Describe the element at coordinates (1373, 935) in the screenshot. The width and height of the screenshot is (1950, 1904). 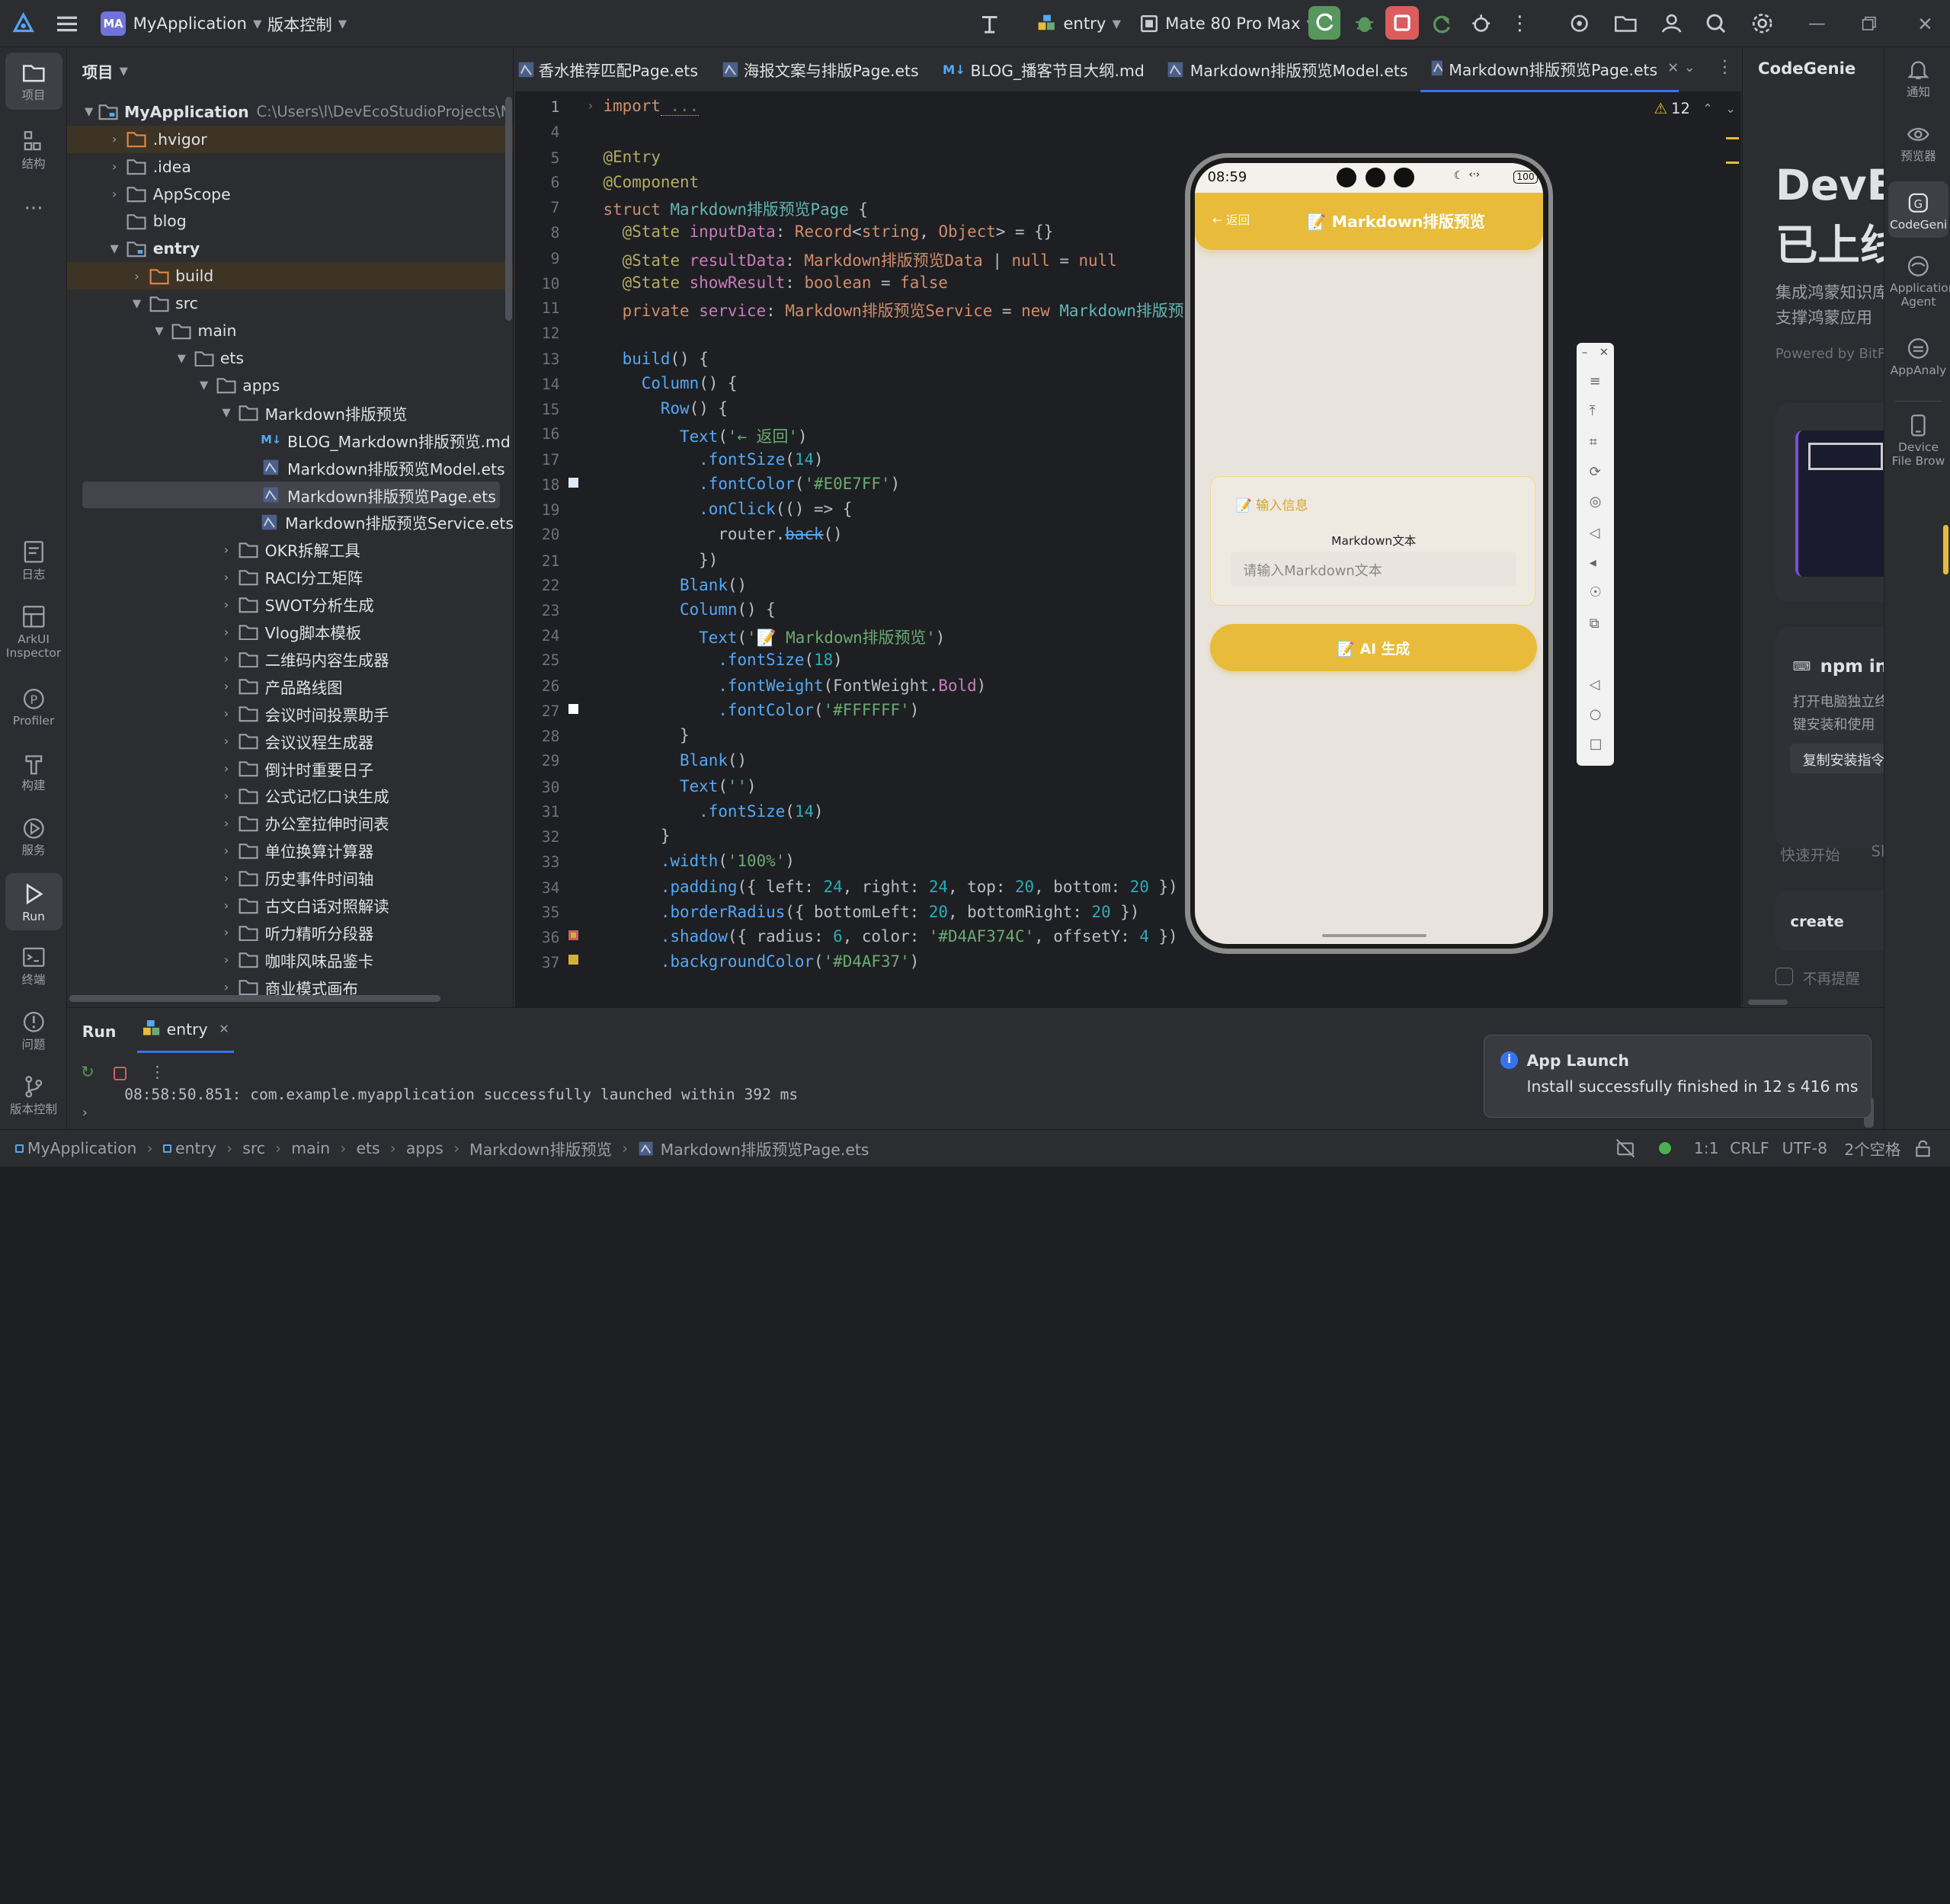
I see `home-indicator` at that location.